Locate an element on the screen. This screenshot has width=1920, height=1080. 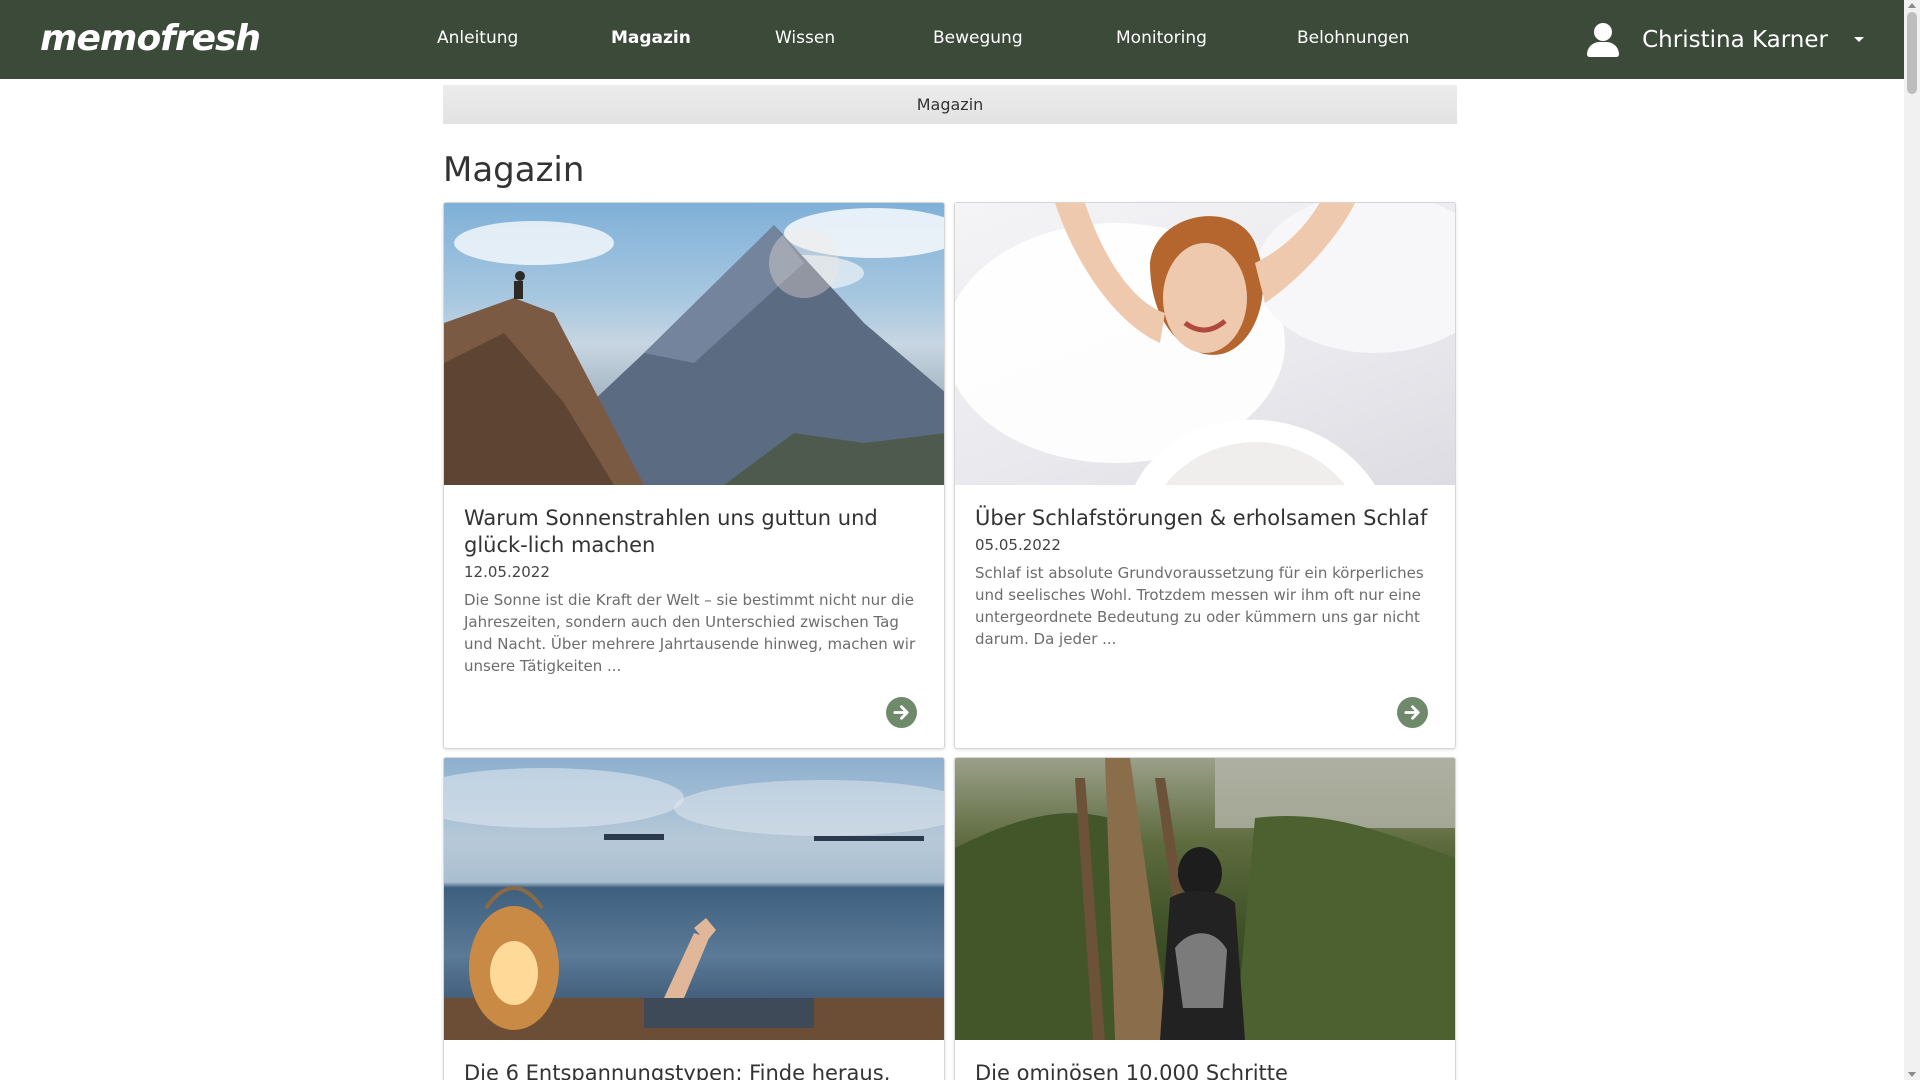
user-icon is located at coordinates (1603, 39).